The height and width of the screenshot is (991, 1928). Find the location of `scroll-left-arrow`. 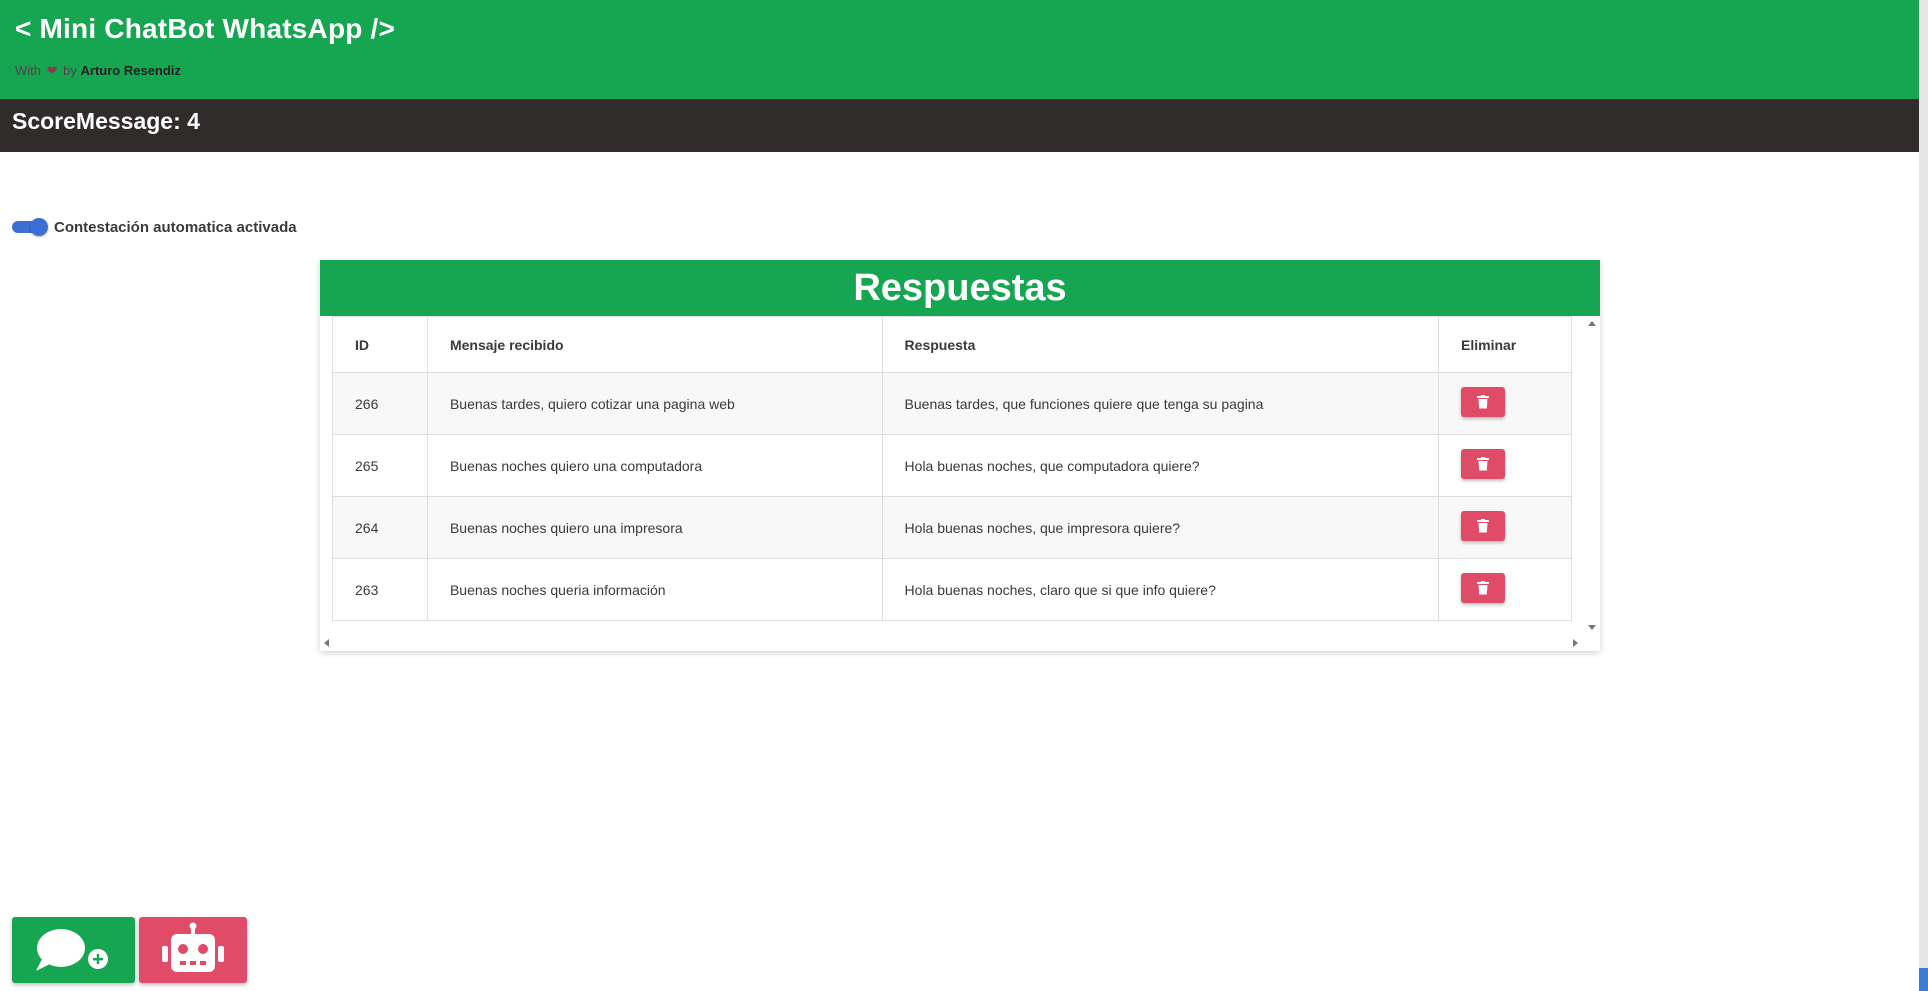

scroll-left-arrow is located at coordinates (326, 643).